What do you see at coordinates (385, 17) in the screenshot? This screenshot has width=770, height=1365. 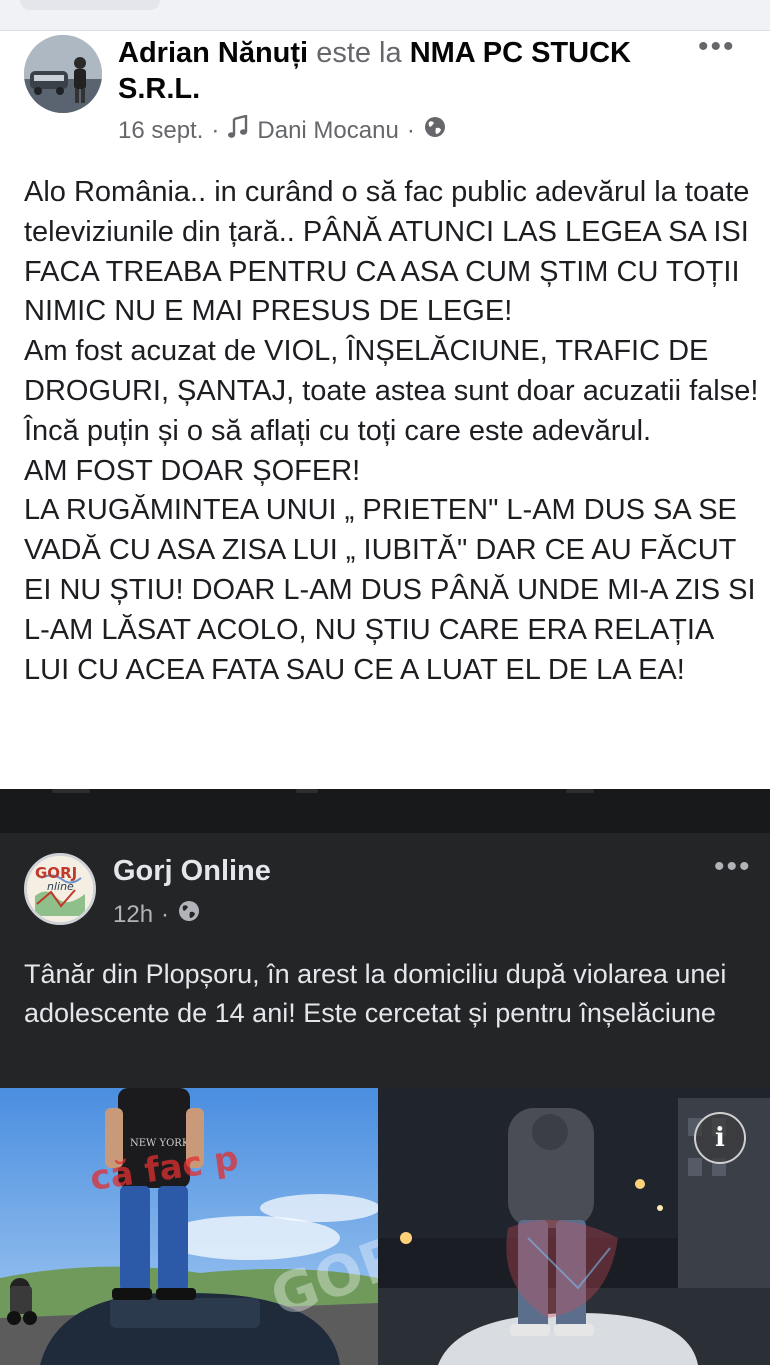 I see `previous-post-edge` at bounding box center [385, 17].